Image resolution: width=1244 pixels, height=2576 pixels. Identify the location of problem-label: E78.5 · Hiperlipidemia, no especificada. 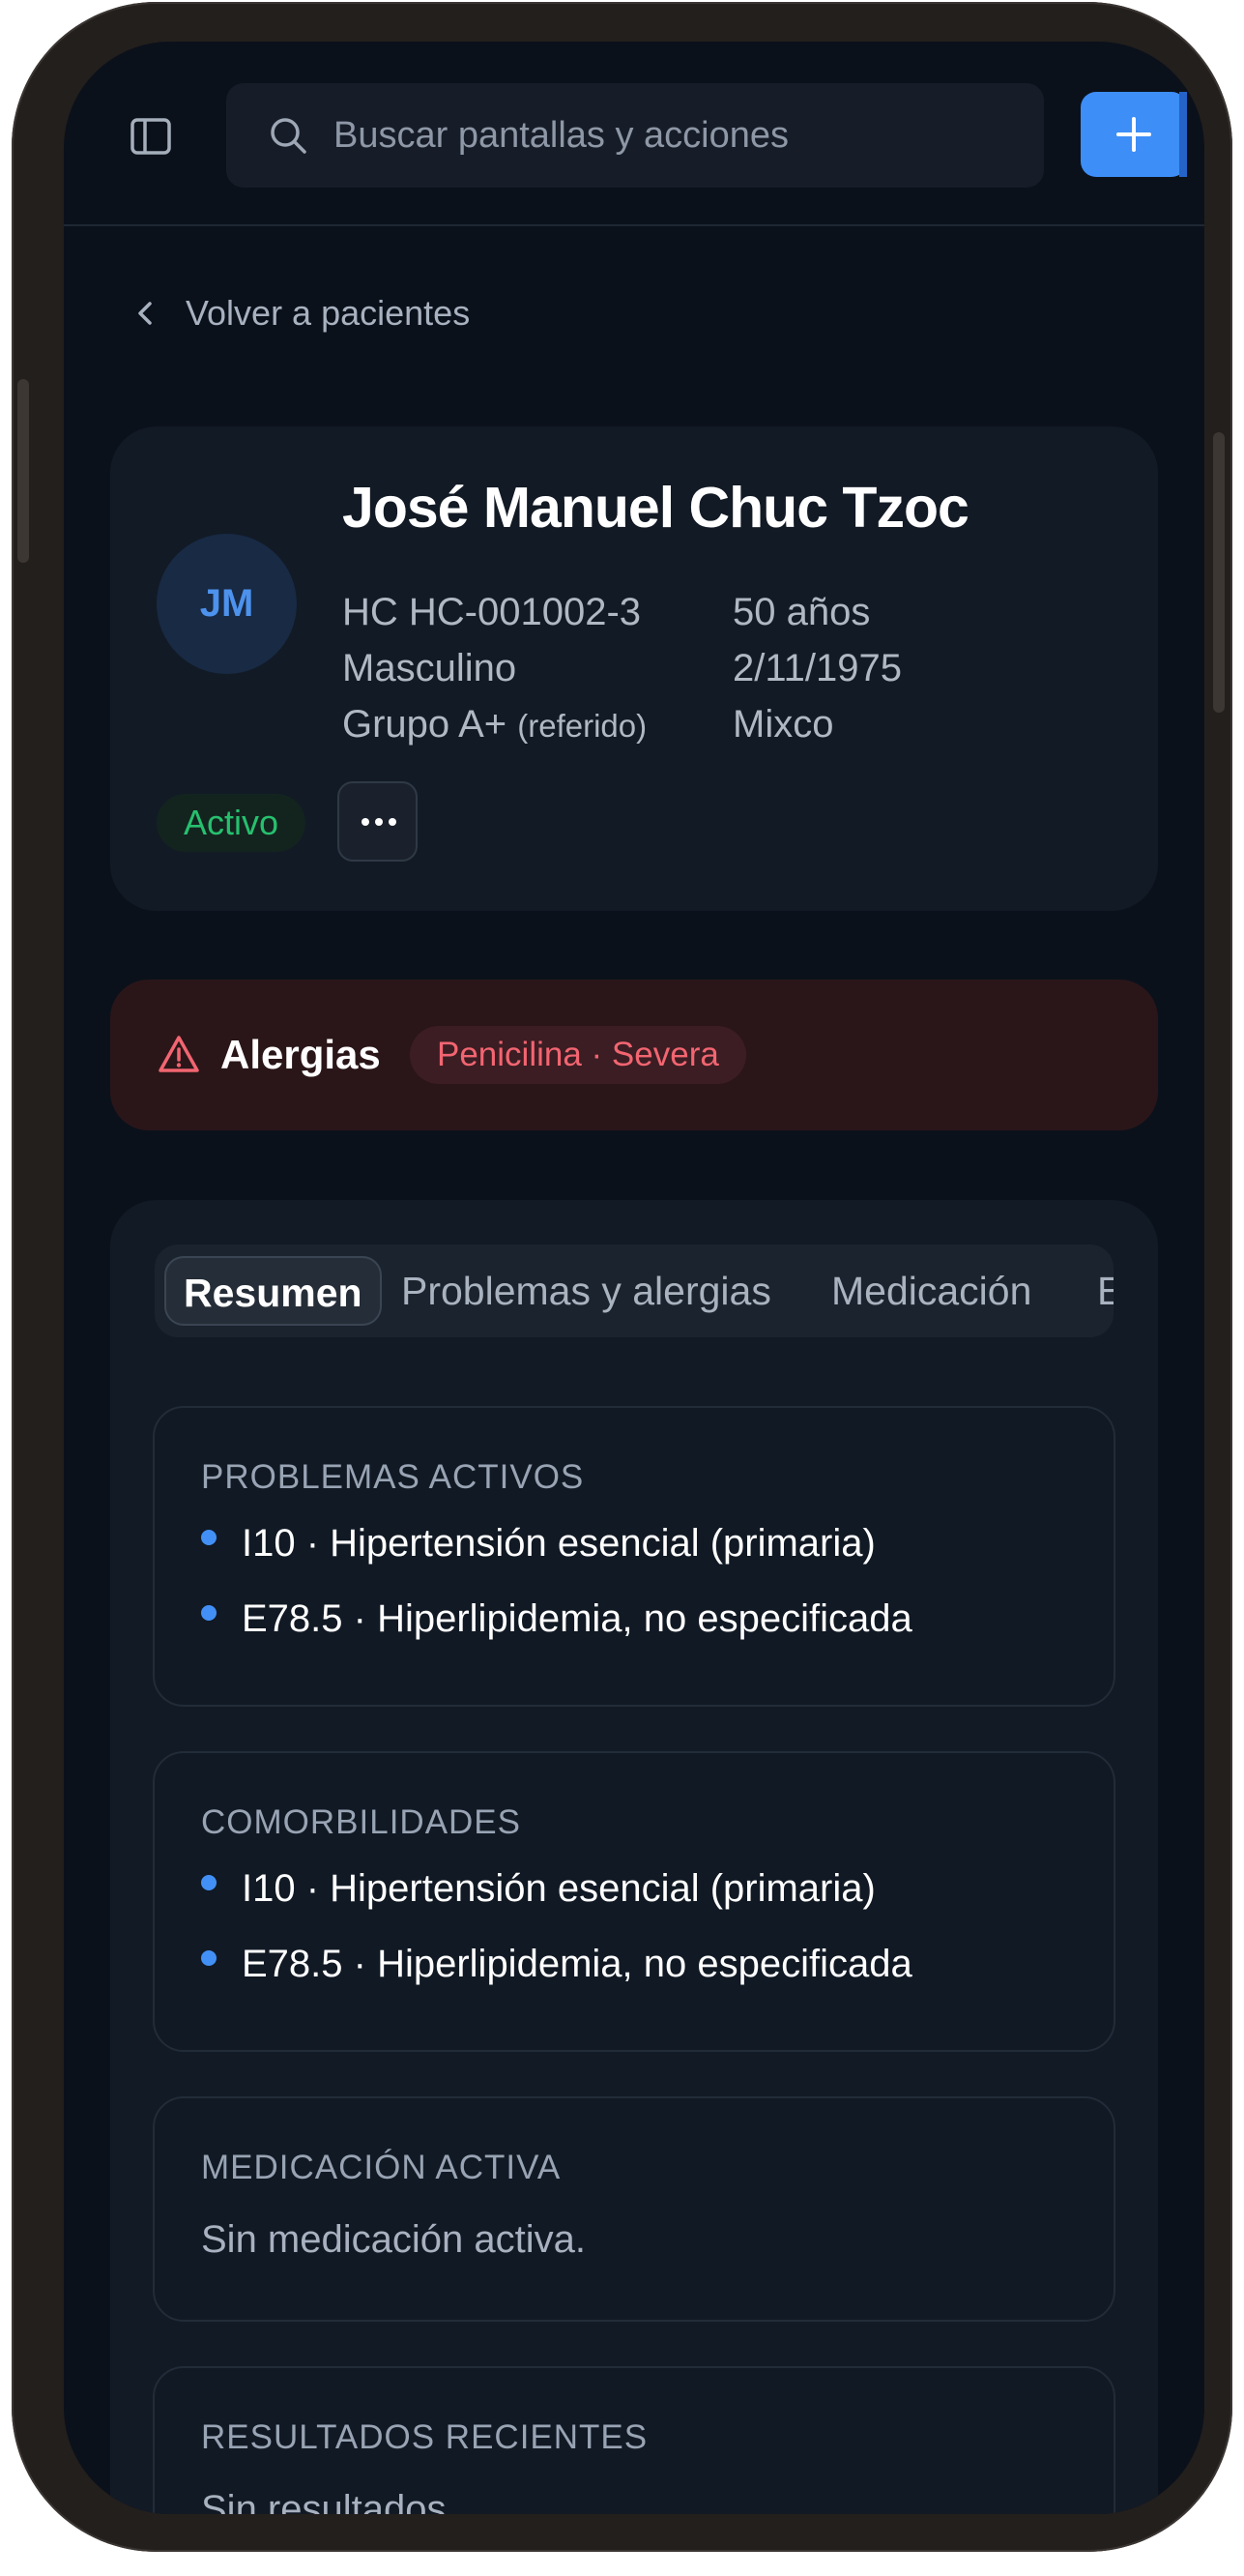
(577, 1618).